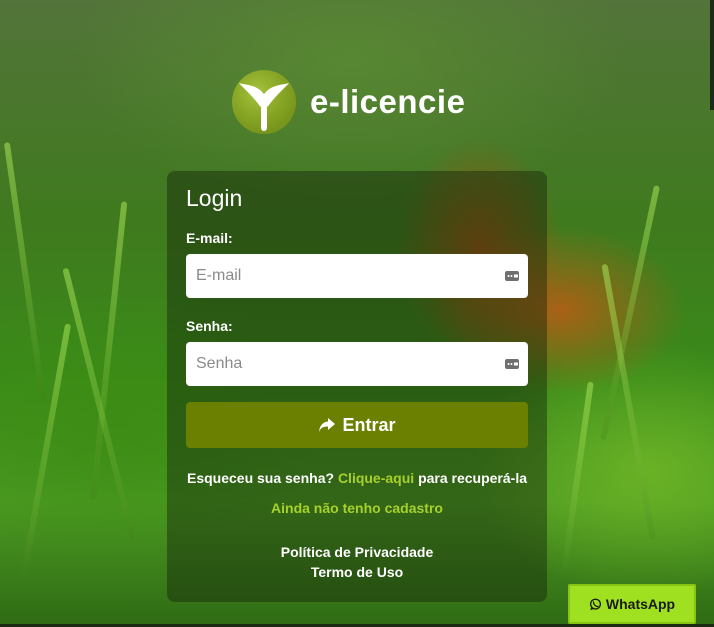 Image resolution: width=714 pixels, height=627 pixels. What do you see at coordinates (327, 425) in the screenshot?
I see `share-arrow-icon` at bounding box center [327, 425].